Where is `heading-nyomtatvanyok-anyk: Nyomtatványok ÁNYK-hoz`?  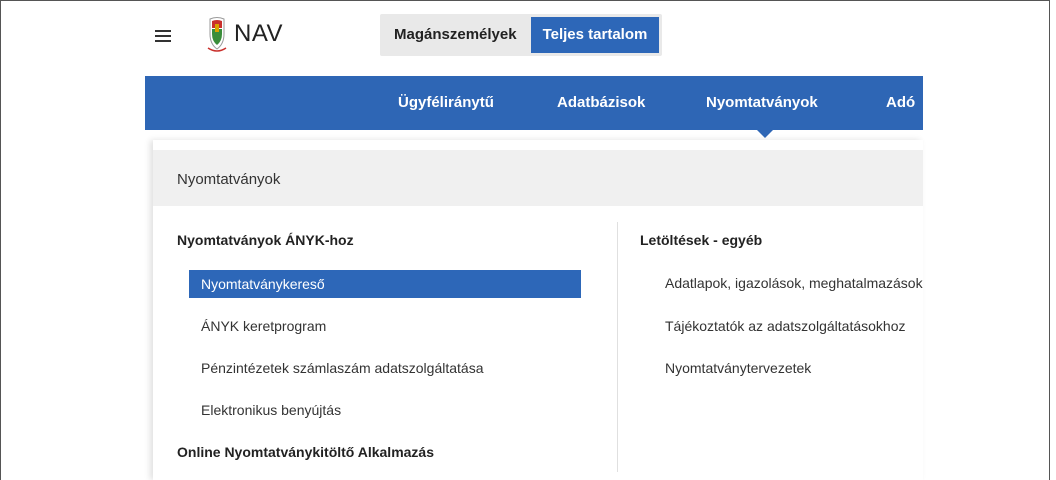
heading-nyomtatvanyok-anyk: Nyomtatványok ÁNYK-hoz is located at coordinates (265, 240).